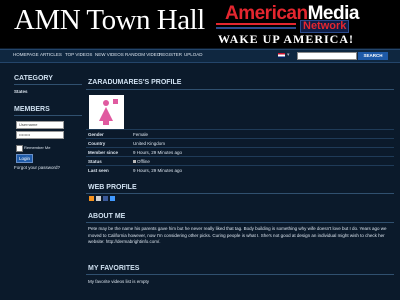 The image size is (400, 300). Describe the element at coordinates (240, 274) in the screenshot. I see `favorites-divider` at that location.